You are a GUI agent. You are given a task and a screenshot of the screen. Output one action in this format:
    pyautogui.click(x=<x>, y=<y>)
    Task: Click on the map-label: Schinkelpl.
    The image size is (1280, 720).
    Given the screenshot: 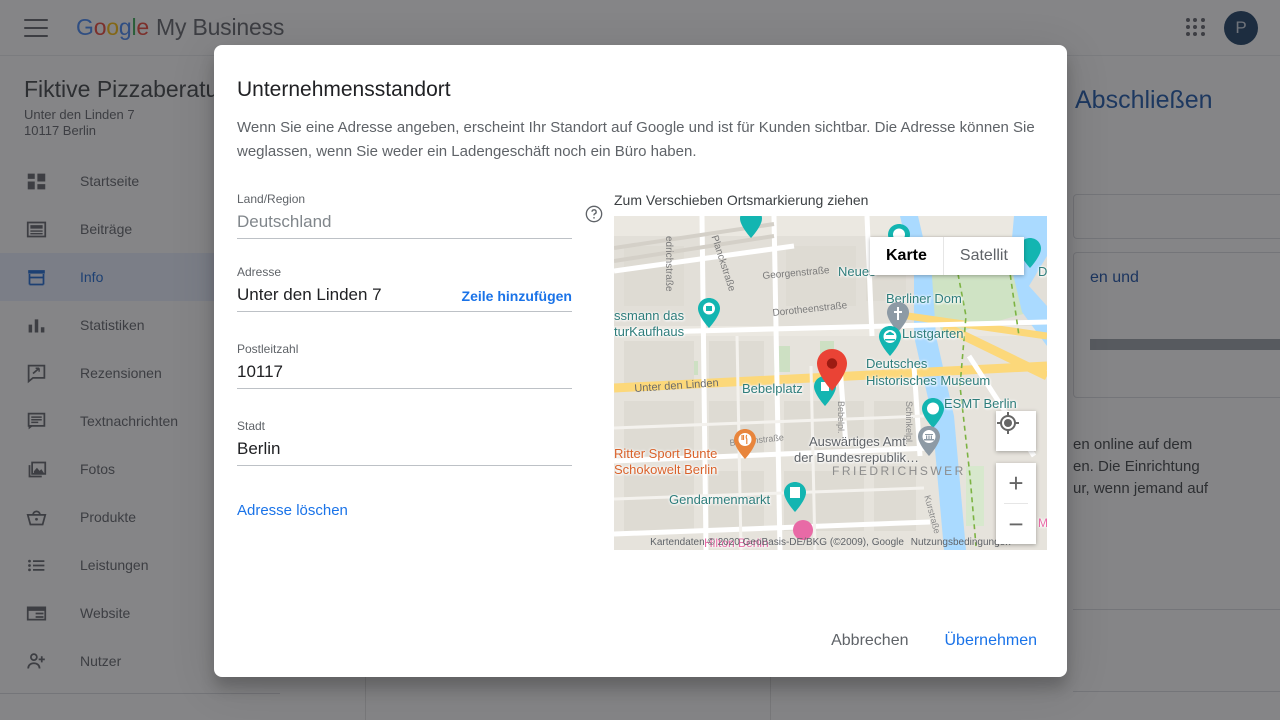 What is the action you would take?
    pyautogui.click(x=909, y=423)
    